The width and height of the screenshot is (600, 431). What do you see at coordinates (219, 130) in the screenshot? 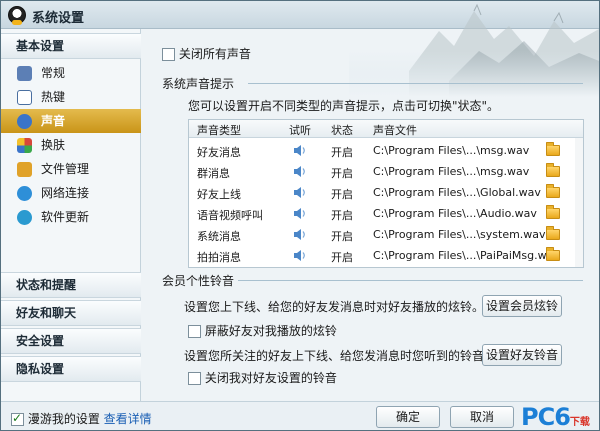
I see `header-sound-type: 声音类型` at bounding box center [219, 130].